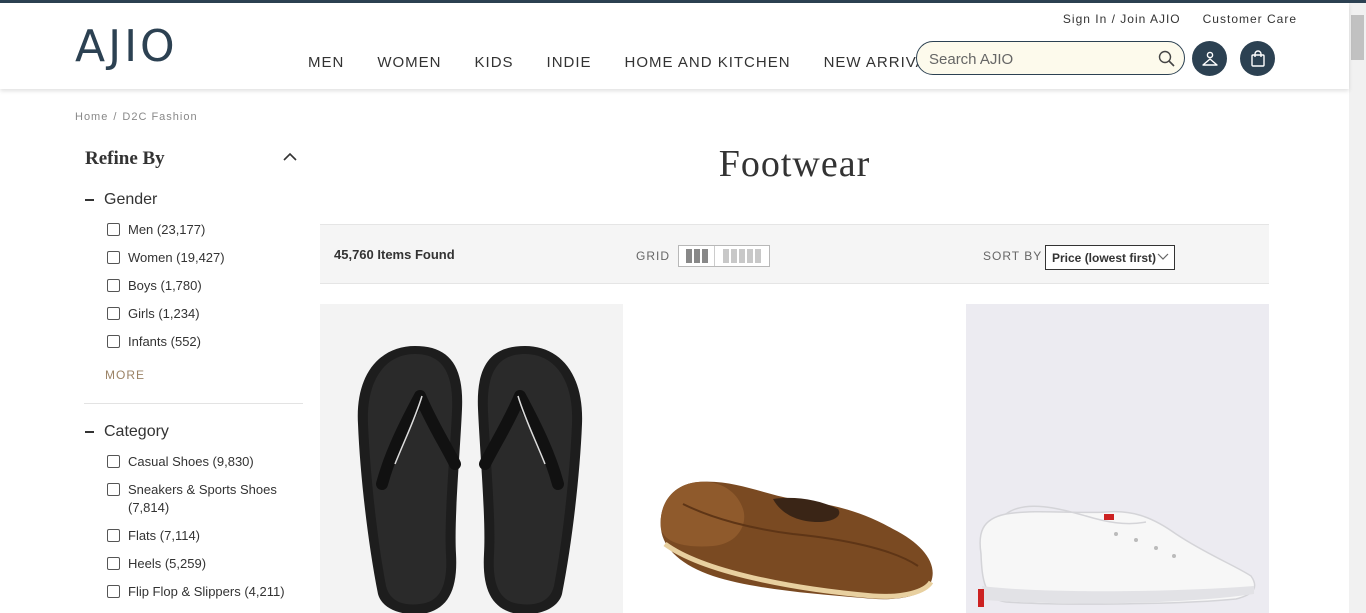 This screenshot has height=613, width=1366. Describe the element at coordinates (159, 117) in the screenshot. I see `breadcrumb-current: D2C Fashion` at that location.